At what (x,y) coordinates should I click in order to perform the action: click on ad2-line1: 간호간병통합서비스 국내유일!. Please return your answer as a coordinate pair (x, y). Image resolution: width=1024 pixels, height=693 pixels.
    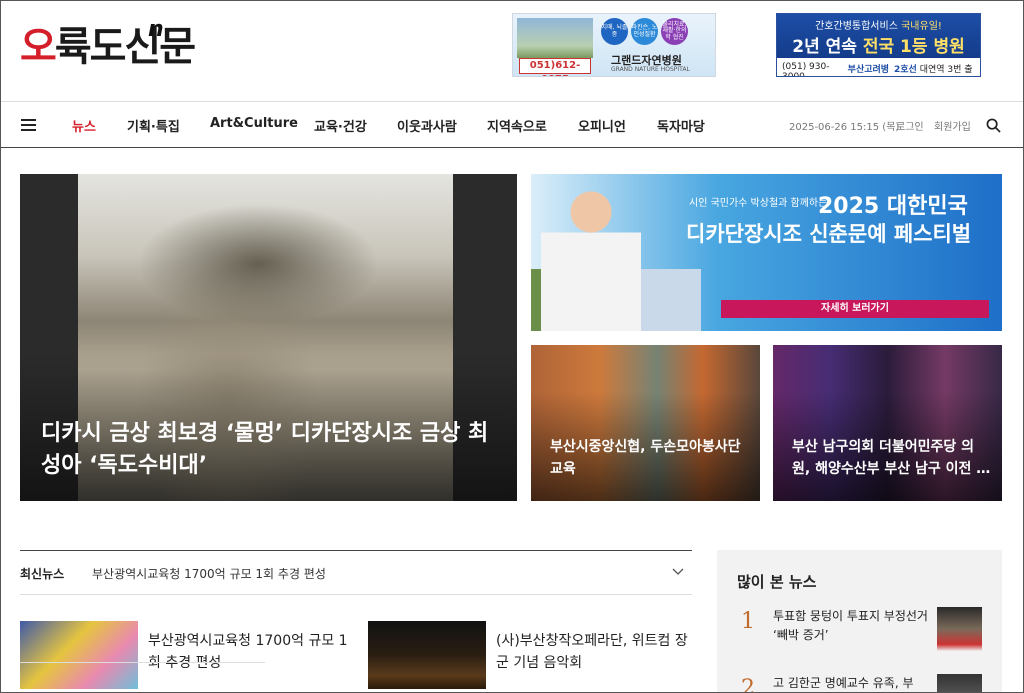
    Looking at the image, I should click on (878, 26).